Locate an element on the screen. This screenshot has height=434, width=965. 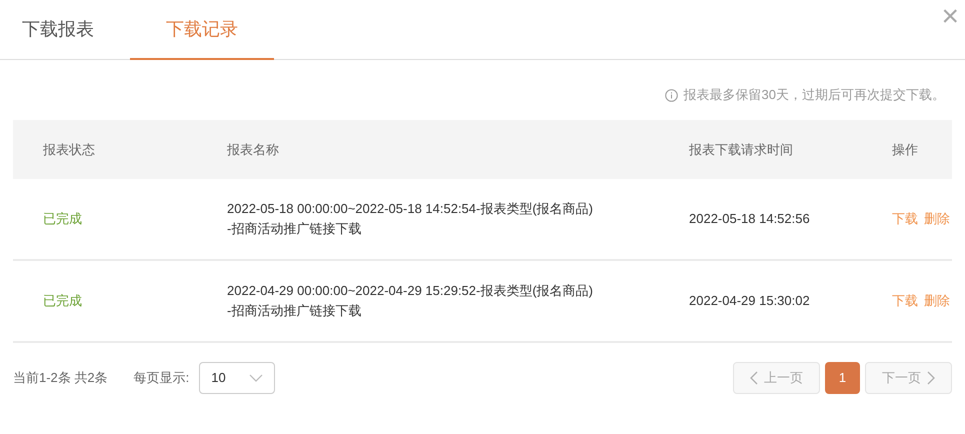
page-button: 1 is located at coordinates (842, 378).